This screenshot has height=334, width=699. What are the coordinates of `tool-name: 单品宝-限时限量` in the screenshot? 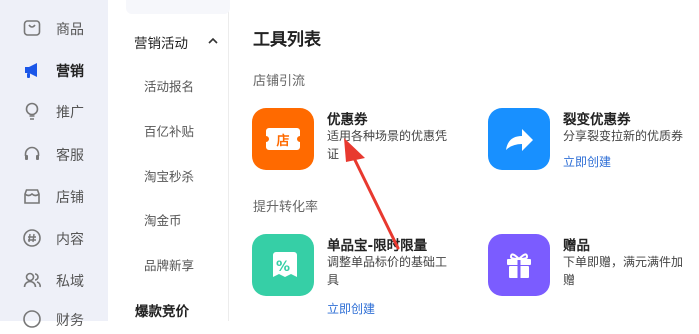 It's located at (377, 246).